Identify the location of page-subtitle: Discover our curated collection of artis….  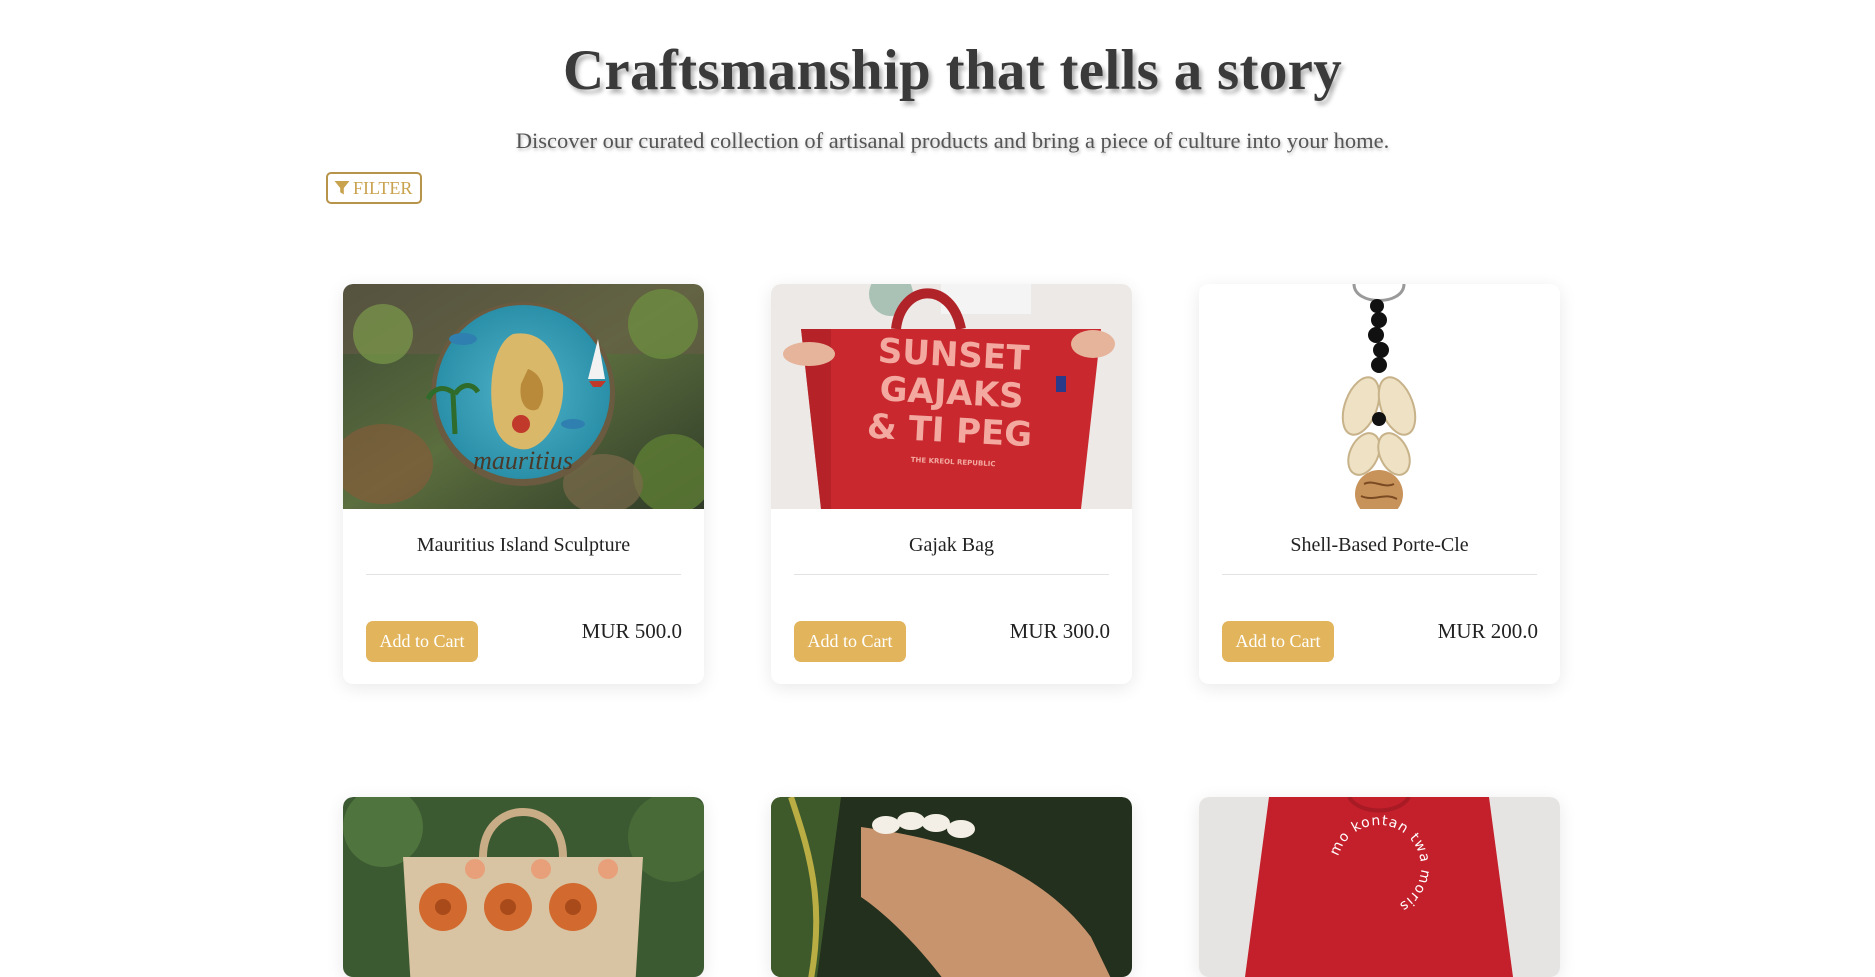
(952, 140).